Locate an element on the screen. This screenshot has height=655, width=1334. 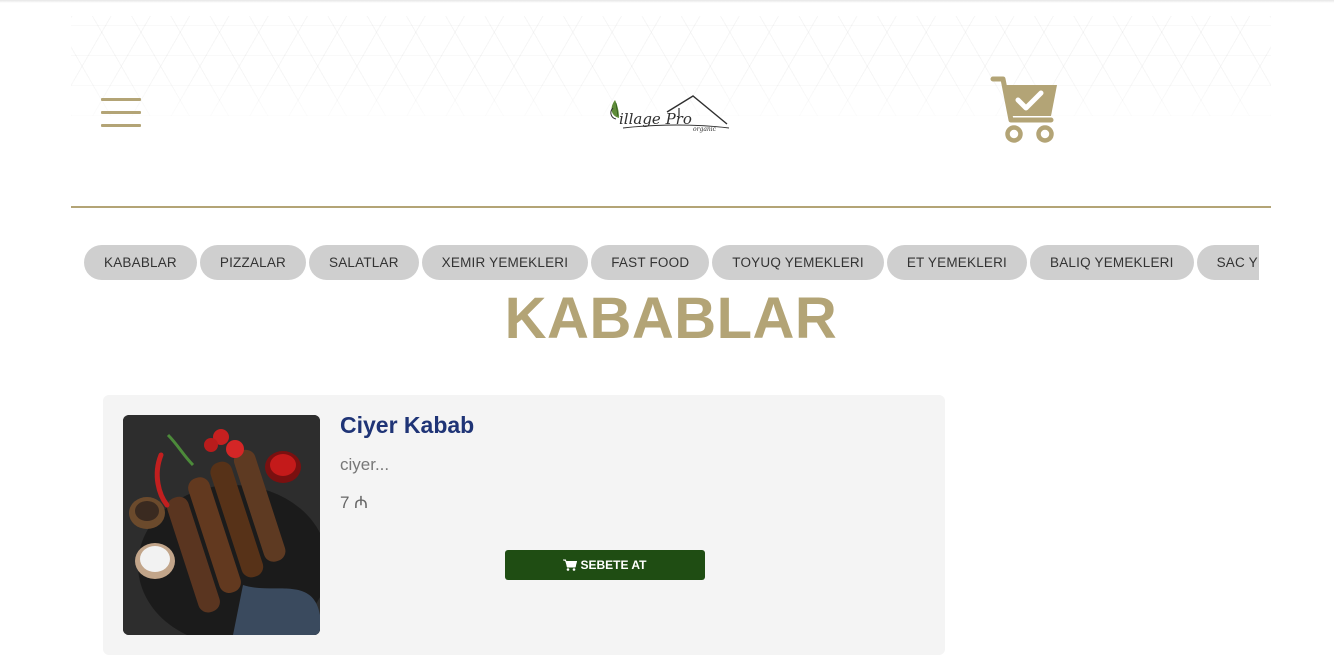
add-to-cart-button: SEBETE AT is located at coordinates (605, 565).